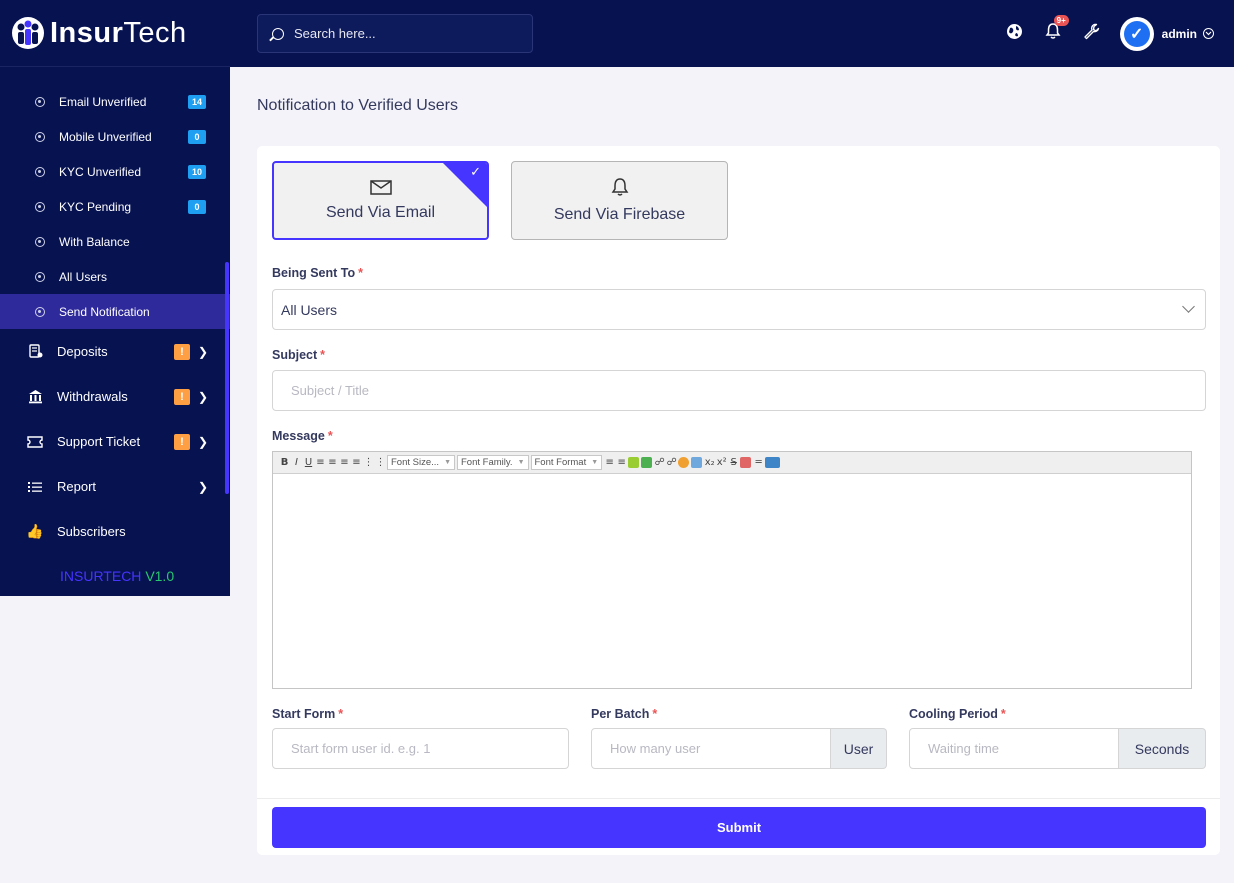  Describe the element at coordinates (859, 748) in the screenshot. I see `per-batch-unit: User` at that location.